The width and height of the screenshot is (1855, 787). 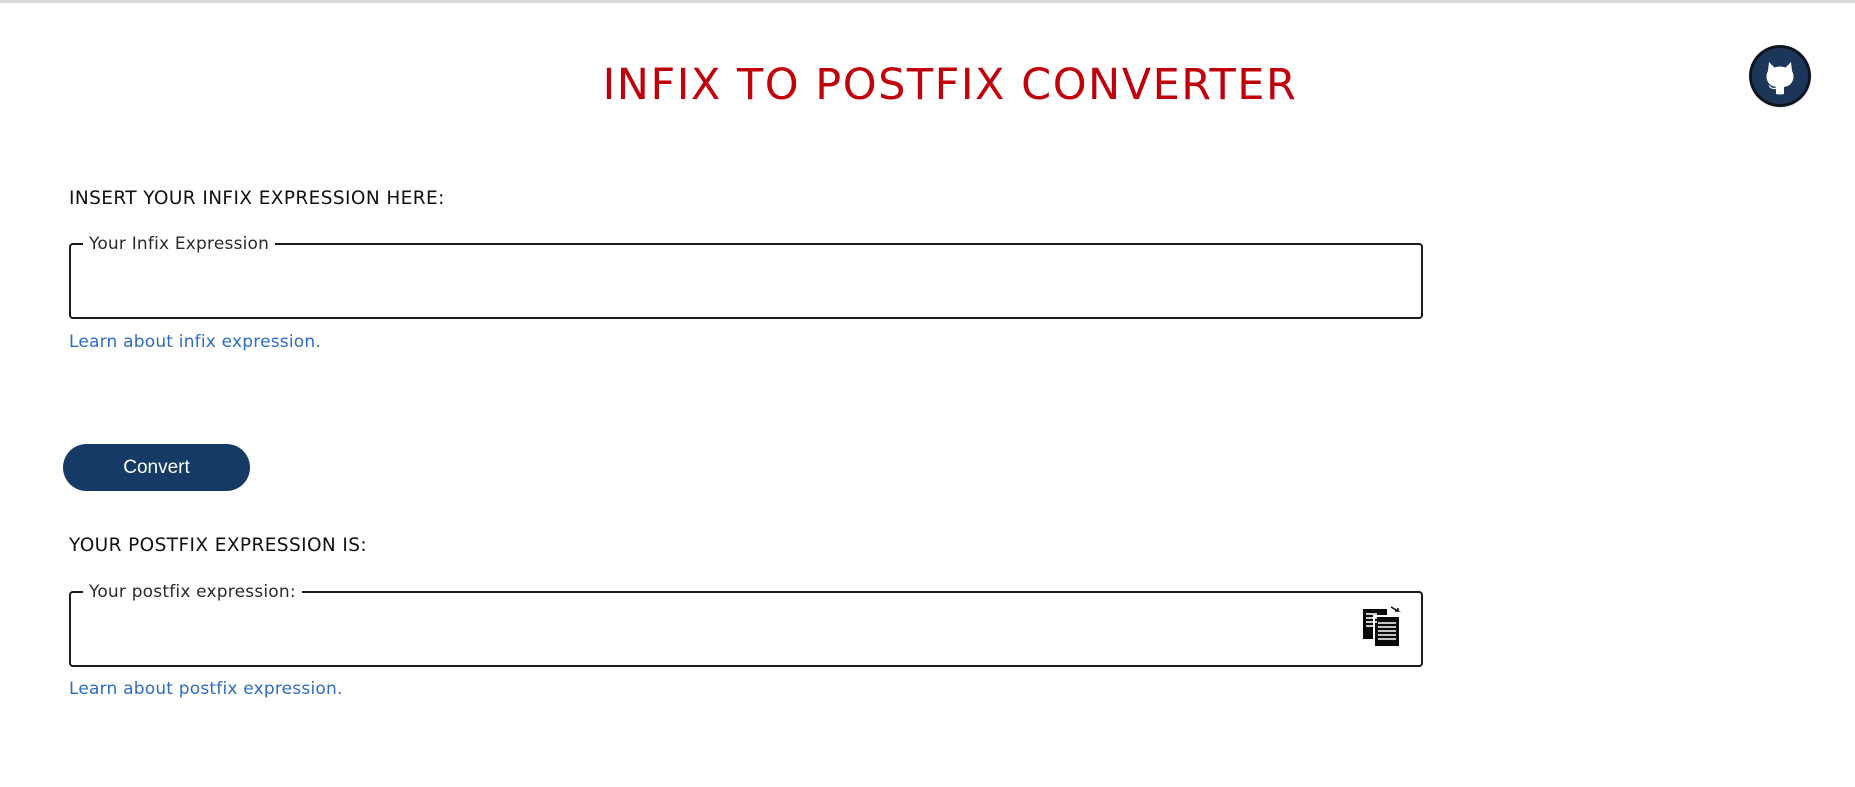 I want to click on copy-button, so click(x=1382, y=626).